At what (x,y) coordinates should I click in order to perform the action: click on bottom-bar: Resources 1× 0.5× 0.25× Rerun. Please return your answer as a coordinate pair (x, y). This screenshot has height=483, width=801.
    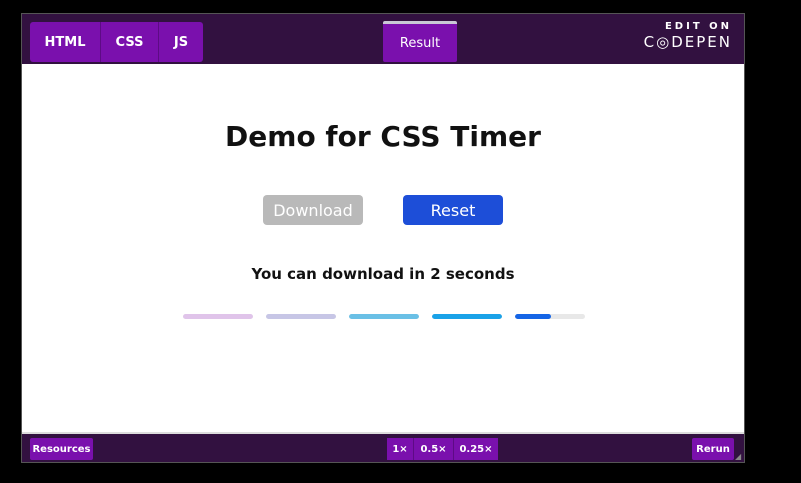
    Looking at the image, I should click on (383, 447).